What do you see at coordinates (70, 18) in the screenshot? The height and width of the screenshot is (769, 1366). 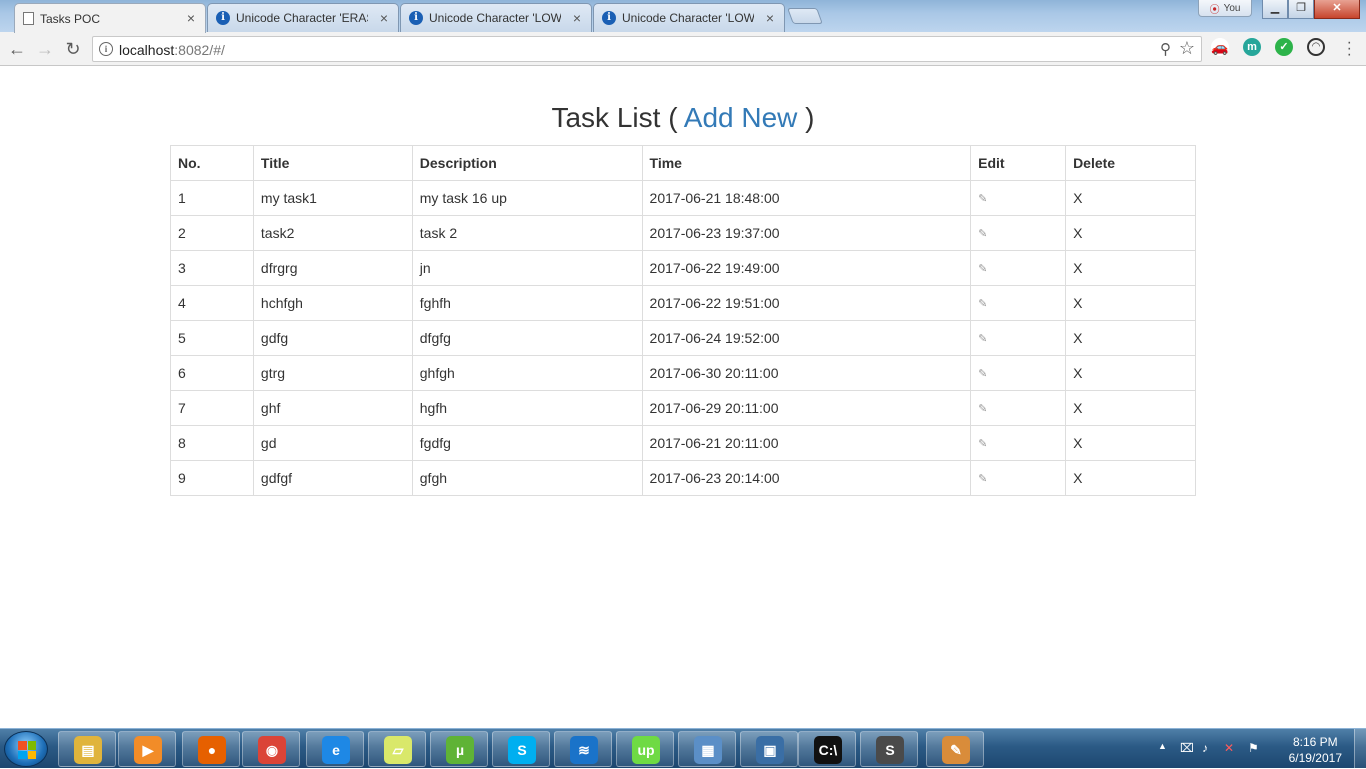 I see `tab-title: Tasks POC` at bounding box center [70, 18].